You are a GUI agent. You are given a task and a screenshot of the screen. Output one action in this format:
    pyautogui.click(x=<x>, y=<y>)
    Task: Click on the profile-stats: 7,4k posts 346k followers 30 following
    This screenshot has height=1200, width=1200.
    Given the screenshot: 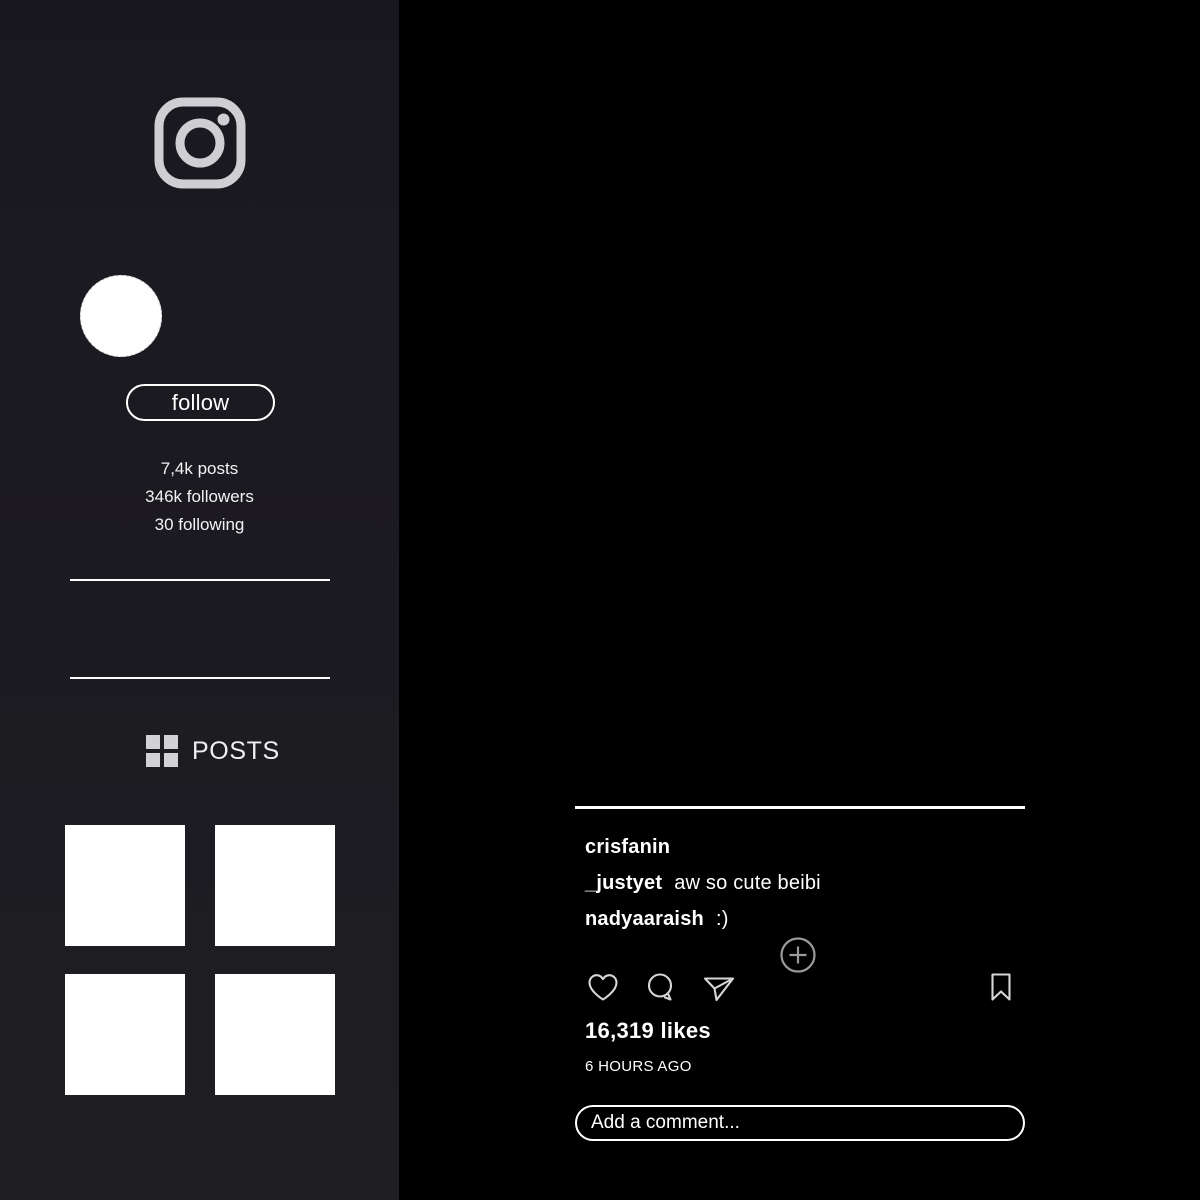 What is the action you would take?
    pyautogui.click(x=199, y=497)
    